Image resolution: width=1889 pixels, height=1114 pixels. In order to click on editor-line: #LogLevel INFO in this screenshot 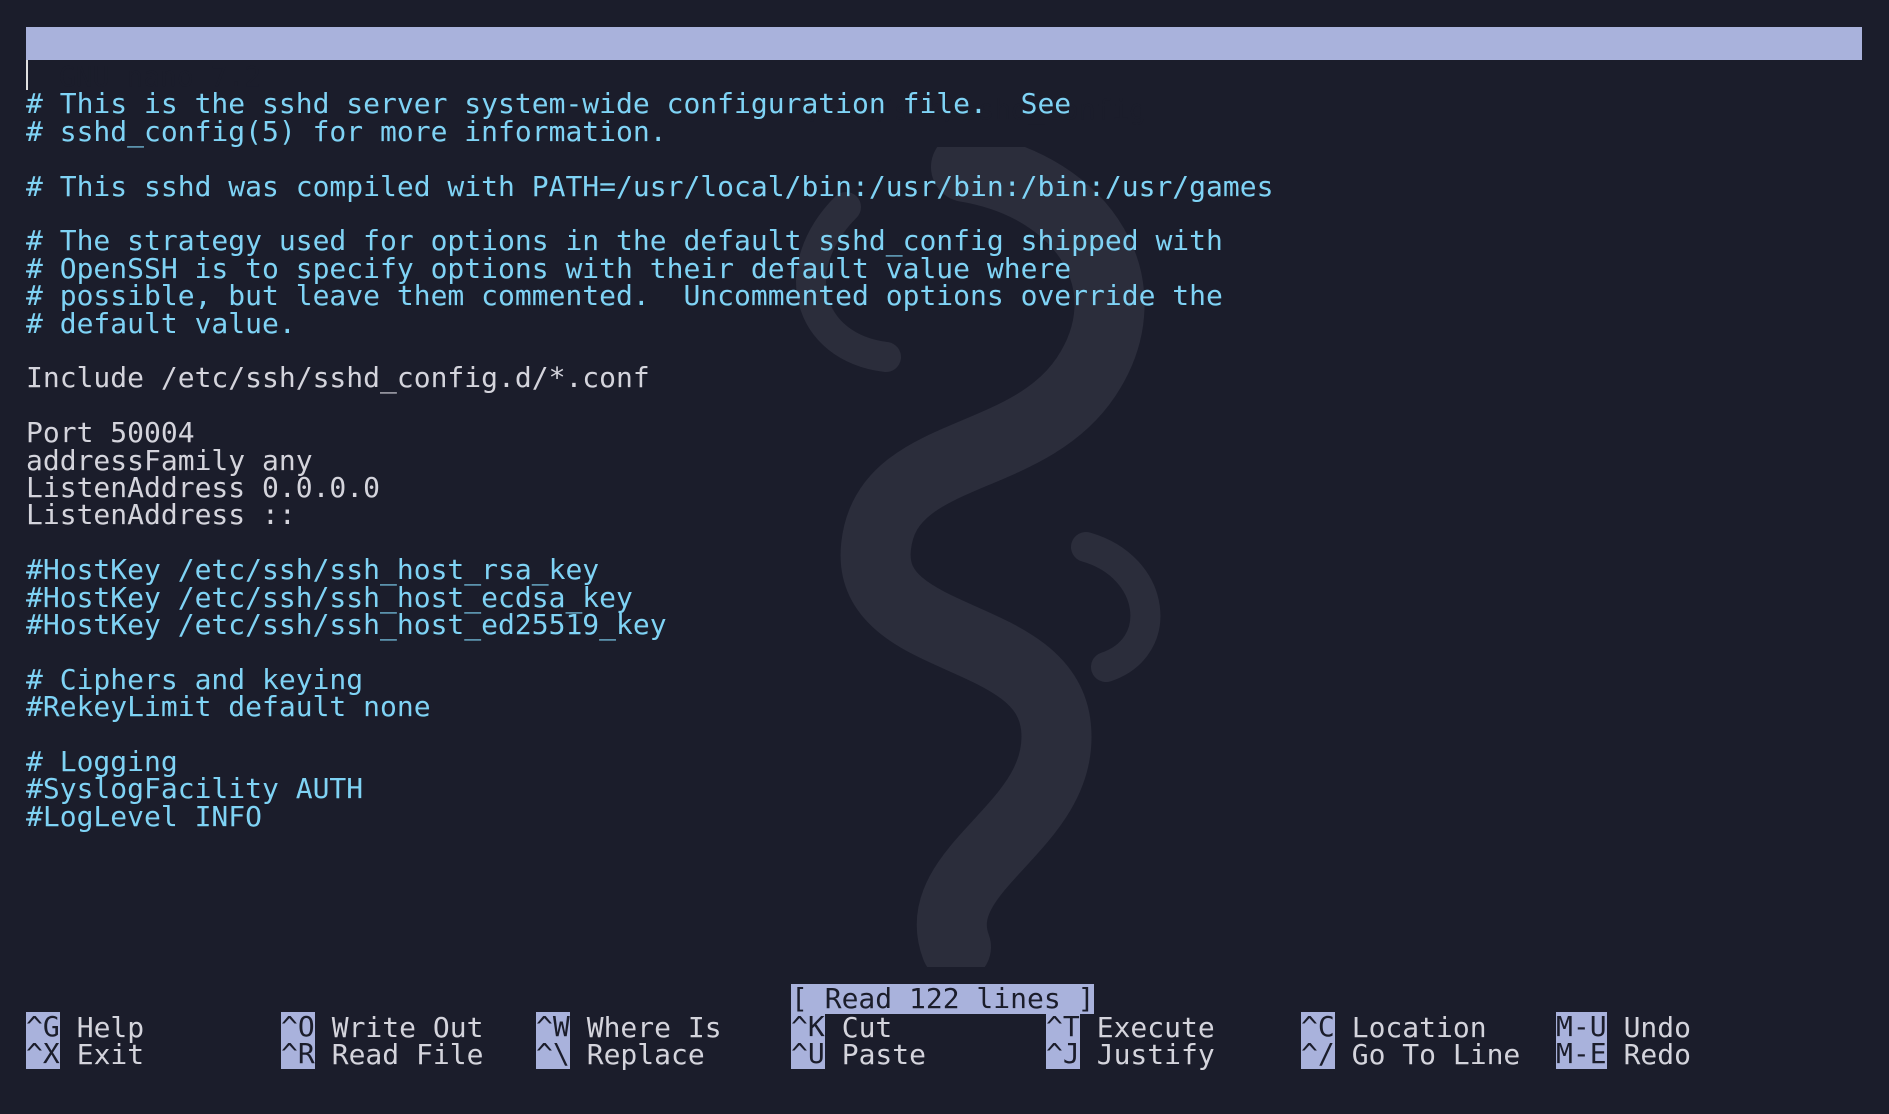, I will do `click(144, 816)`.